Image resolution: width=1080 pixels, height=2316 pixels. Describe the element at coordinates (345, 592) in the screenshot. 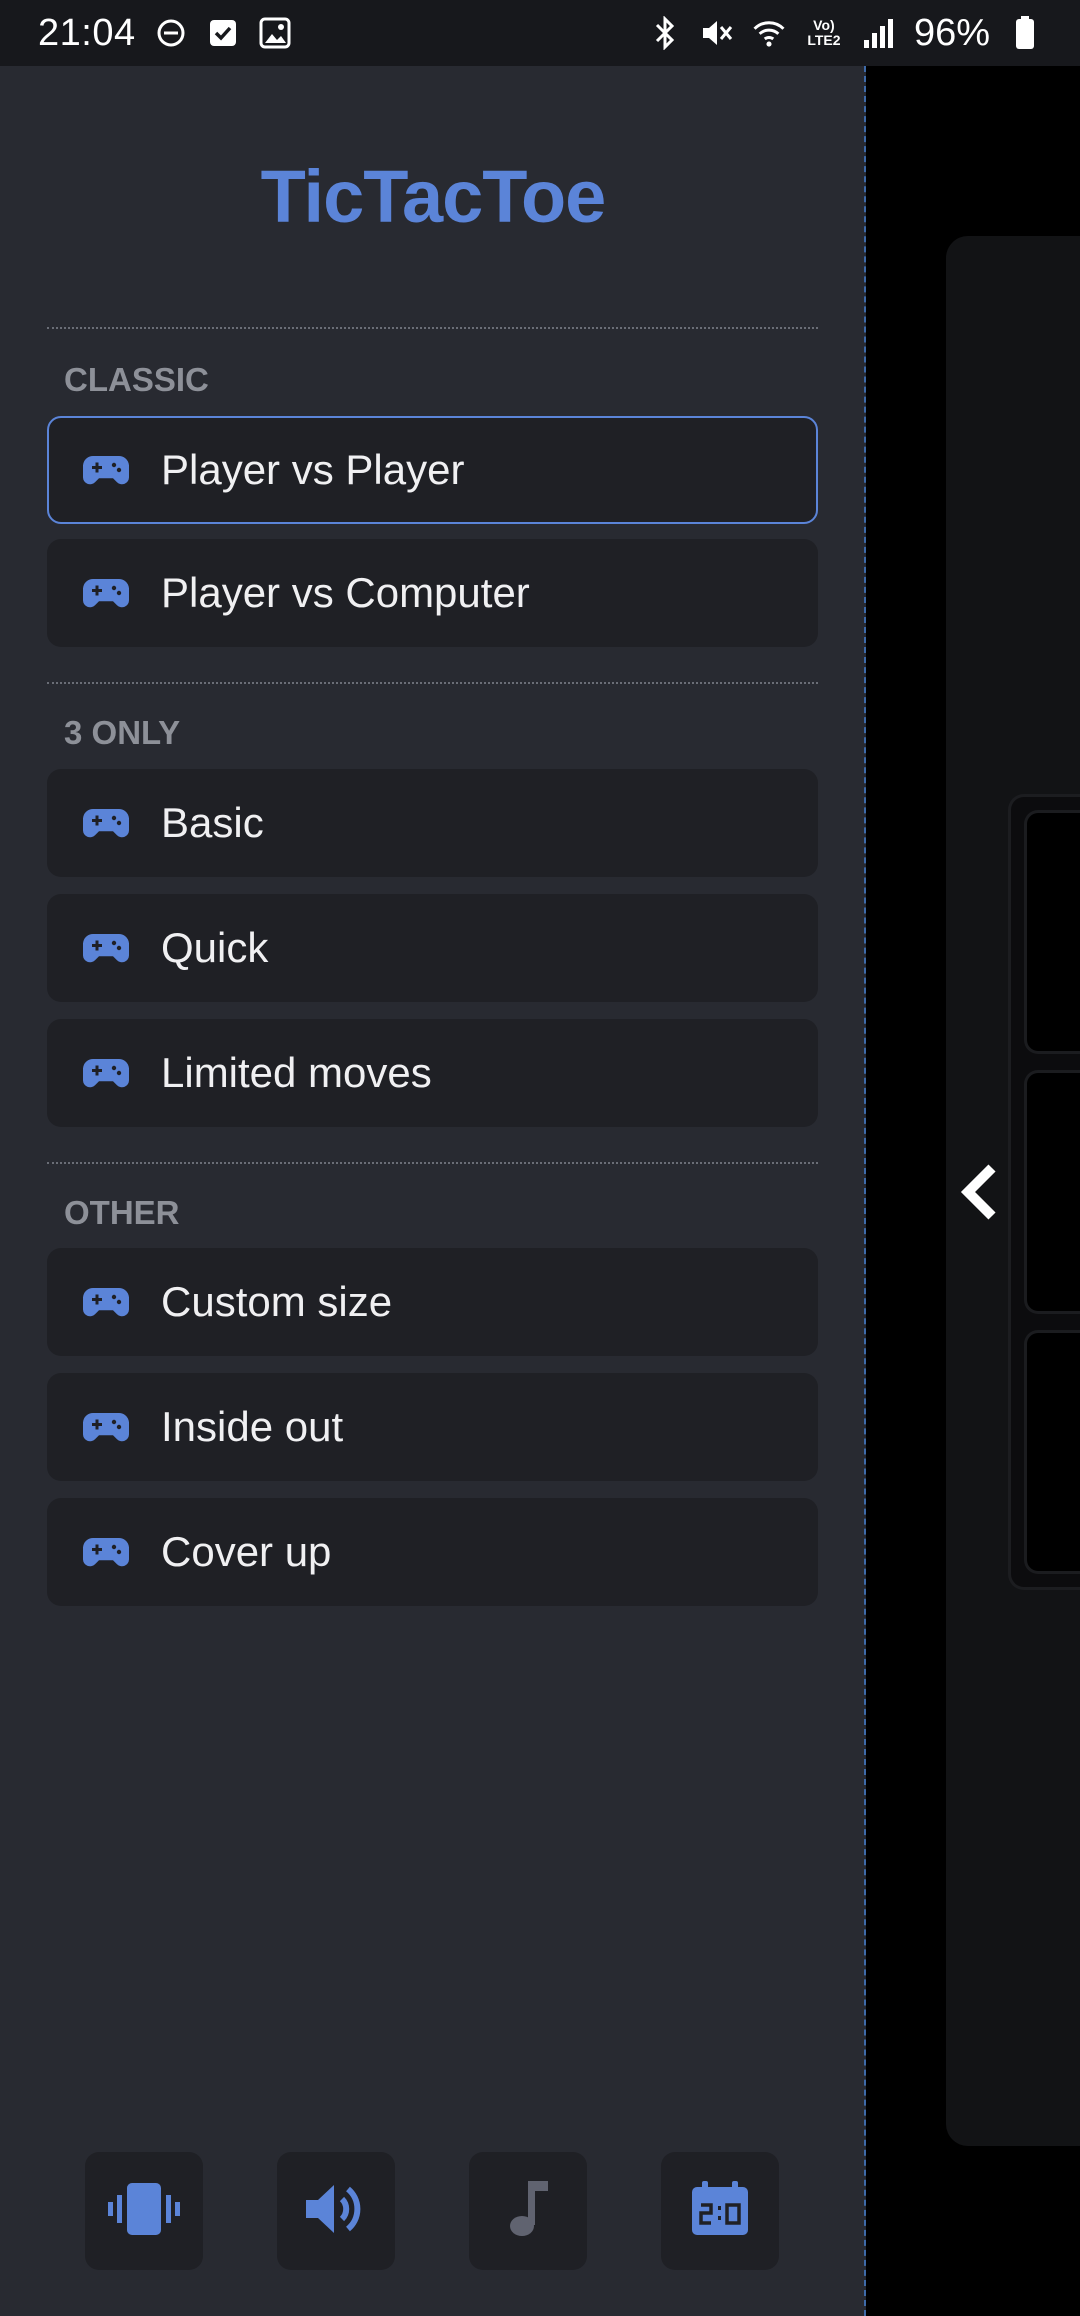

I see `menu-item-label: Player vs Computer` at that location.